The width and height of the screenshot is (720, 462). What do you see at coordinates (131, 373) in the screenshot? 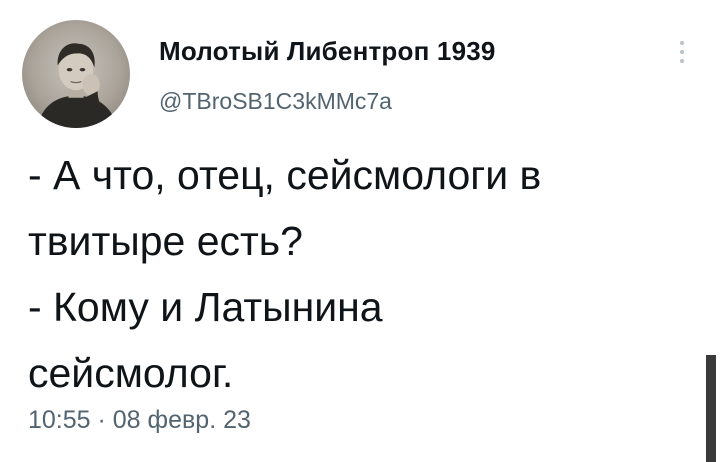
I see `tweet-text-line: сейсмолог.` at bounding box center [131, 373].